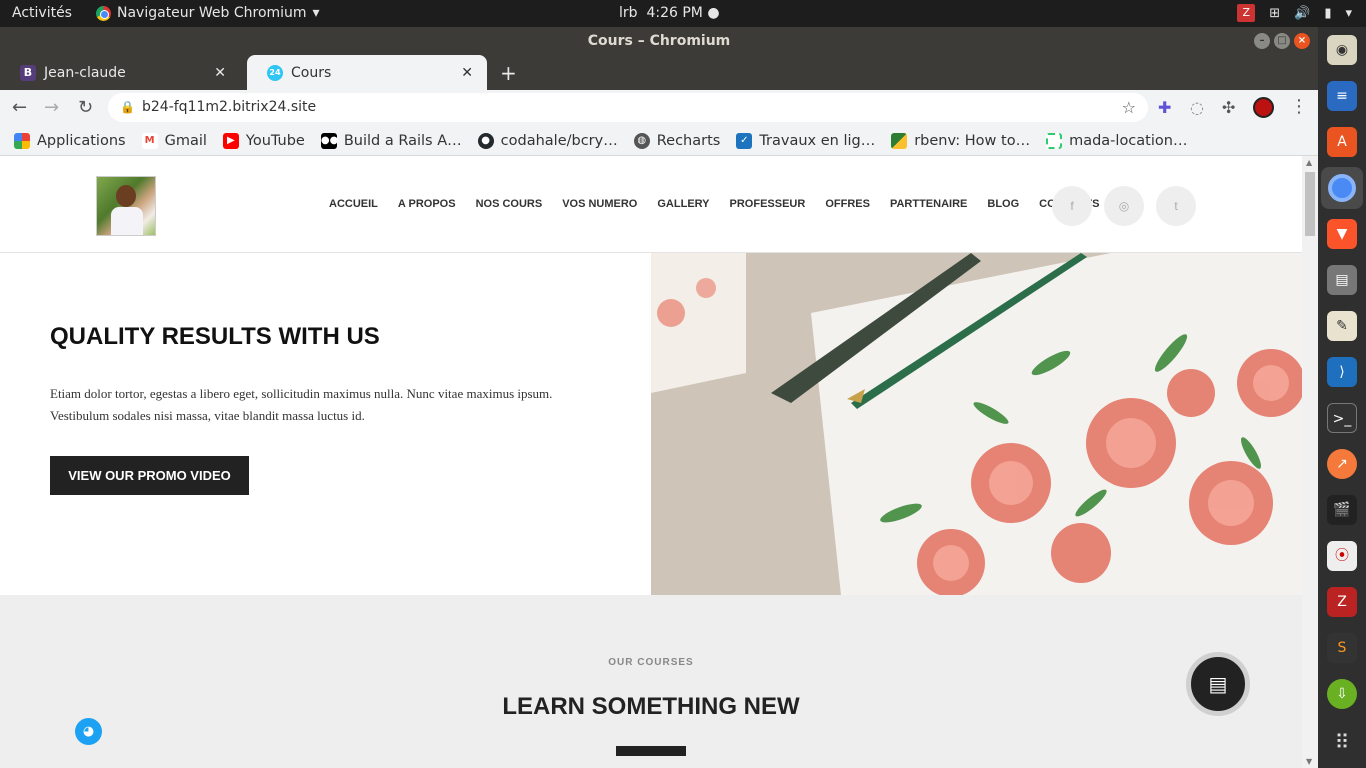 The width and height of the screenshot is (1366, 768). I want to click on bookmark-gmail: M Gmail, so click(174, 140).